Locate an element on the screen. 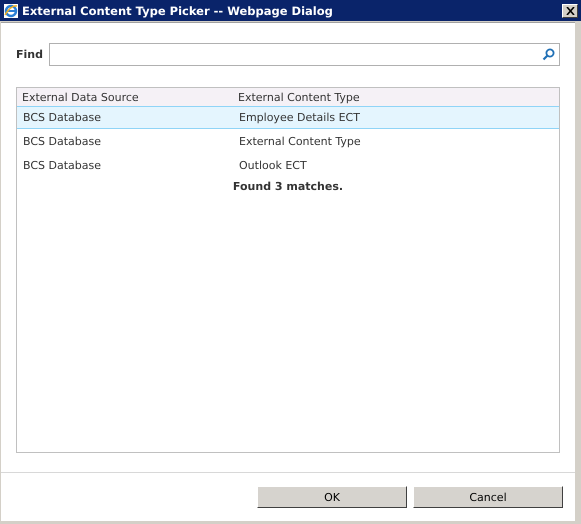  cancel-button: Cancel is located at coordinates (488, 497).